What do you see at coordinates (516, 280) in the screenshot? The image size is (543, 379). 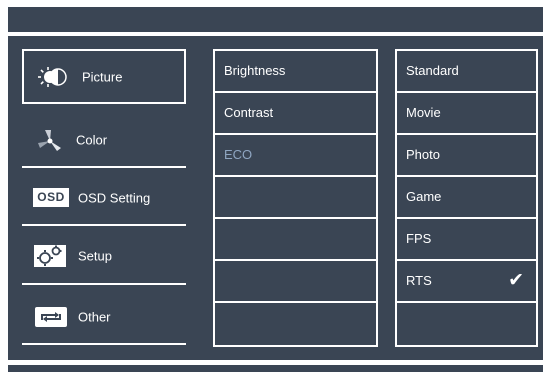 I see `checkmark-icon: ✔` at bounding box center [516, 280].